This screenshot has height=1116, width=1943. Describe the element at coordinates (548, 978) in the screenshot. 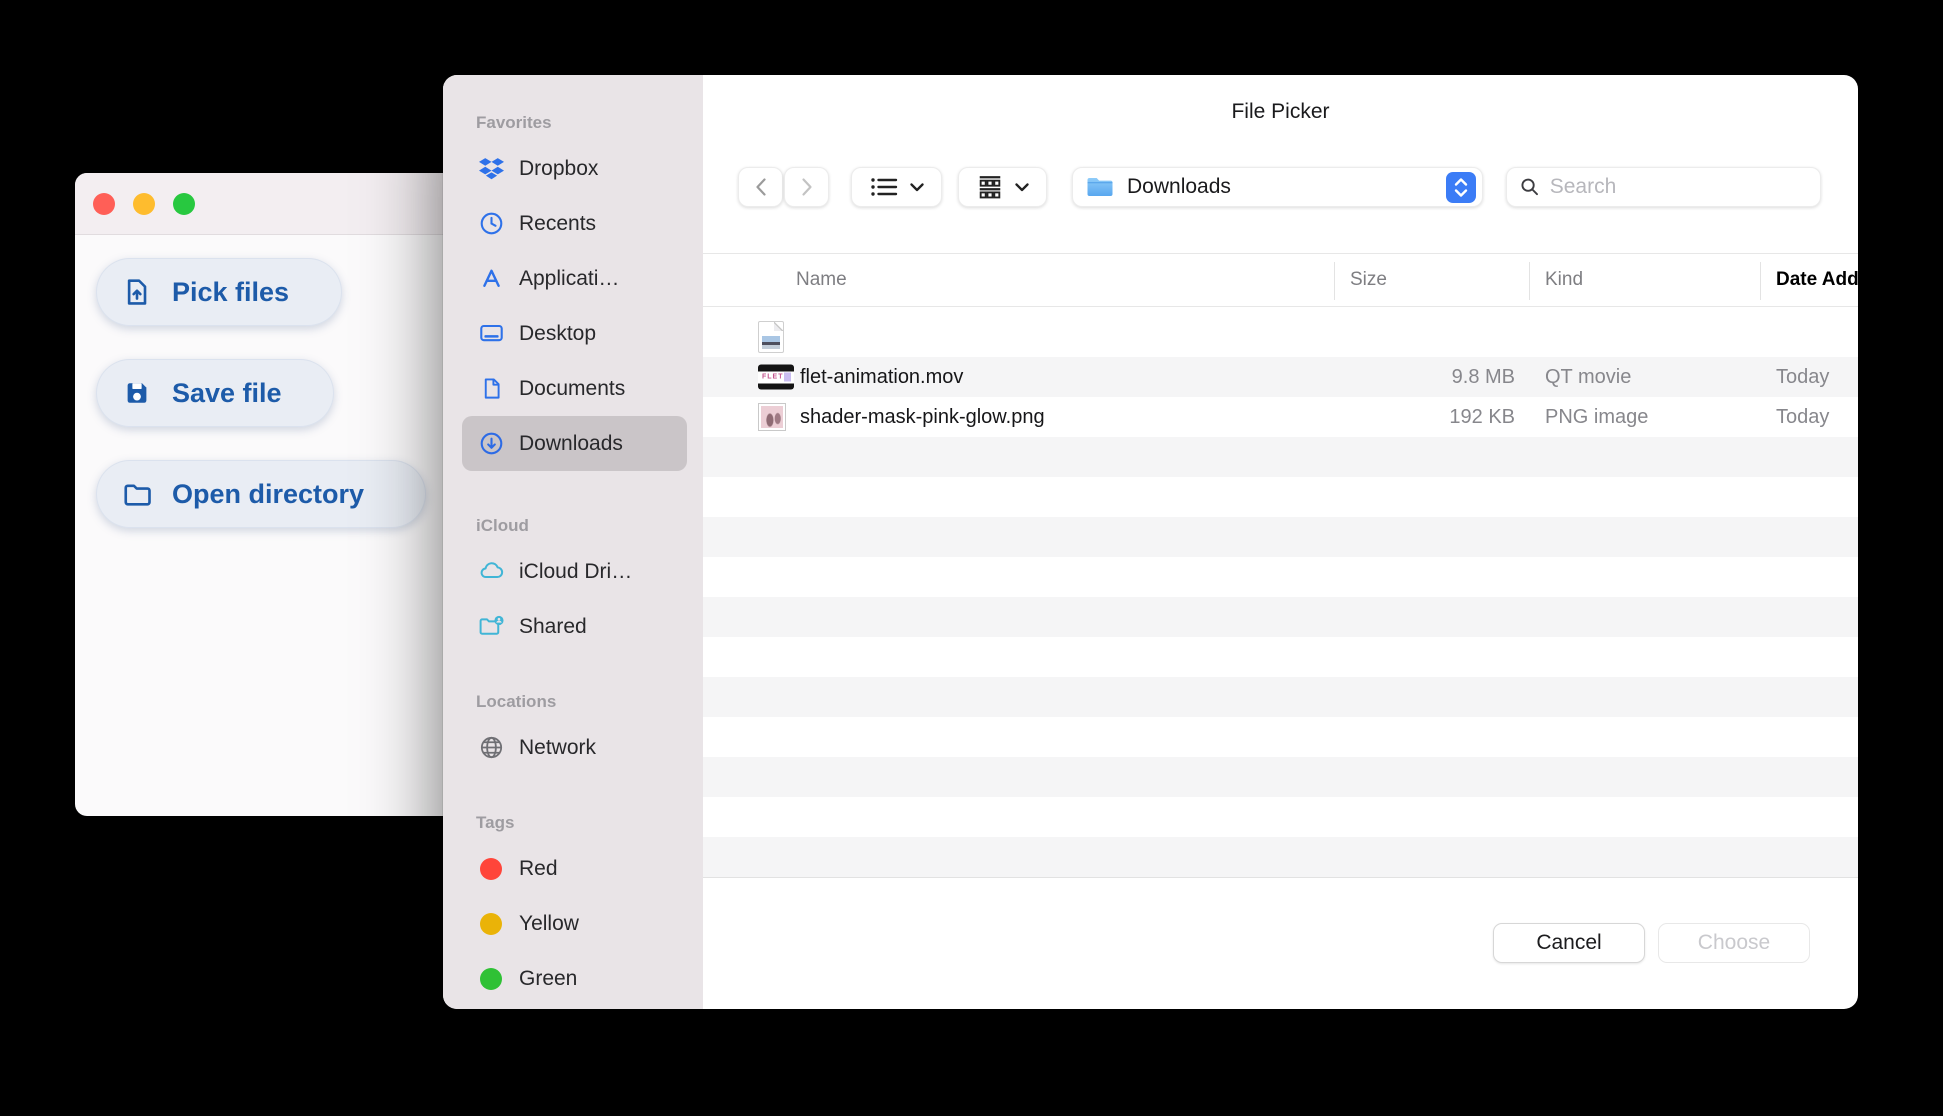

I see `sidebar-item-label: Green` at that location.